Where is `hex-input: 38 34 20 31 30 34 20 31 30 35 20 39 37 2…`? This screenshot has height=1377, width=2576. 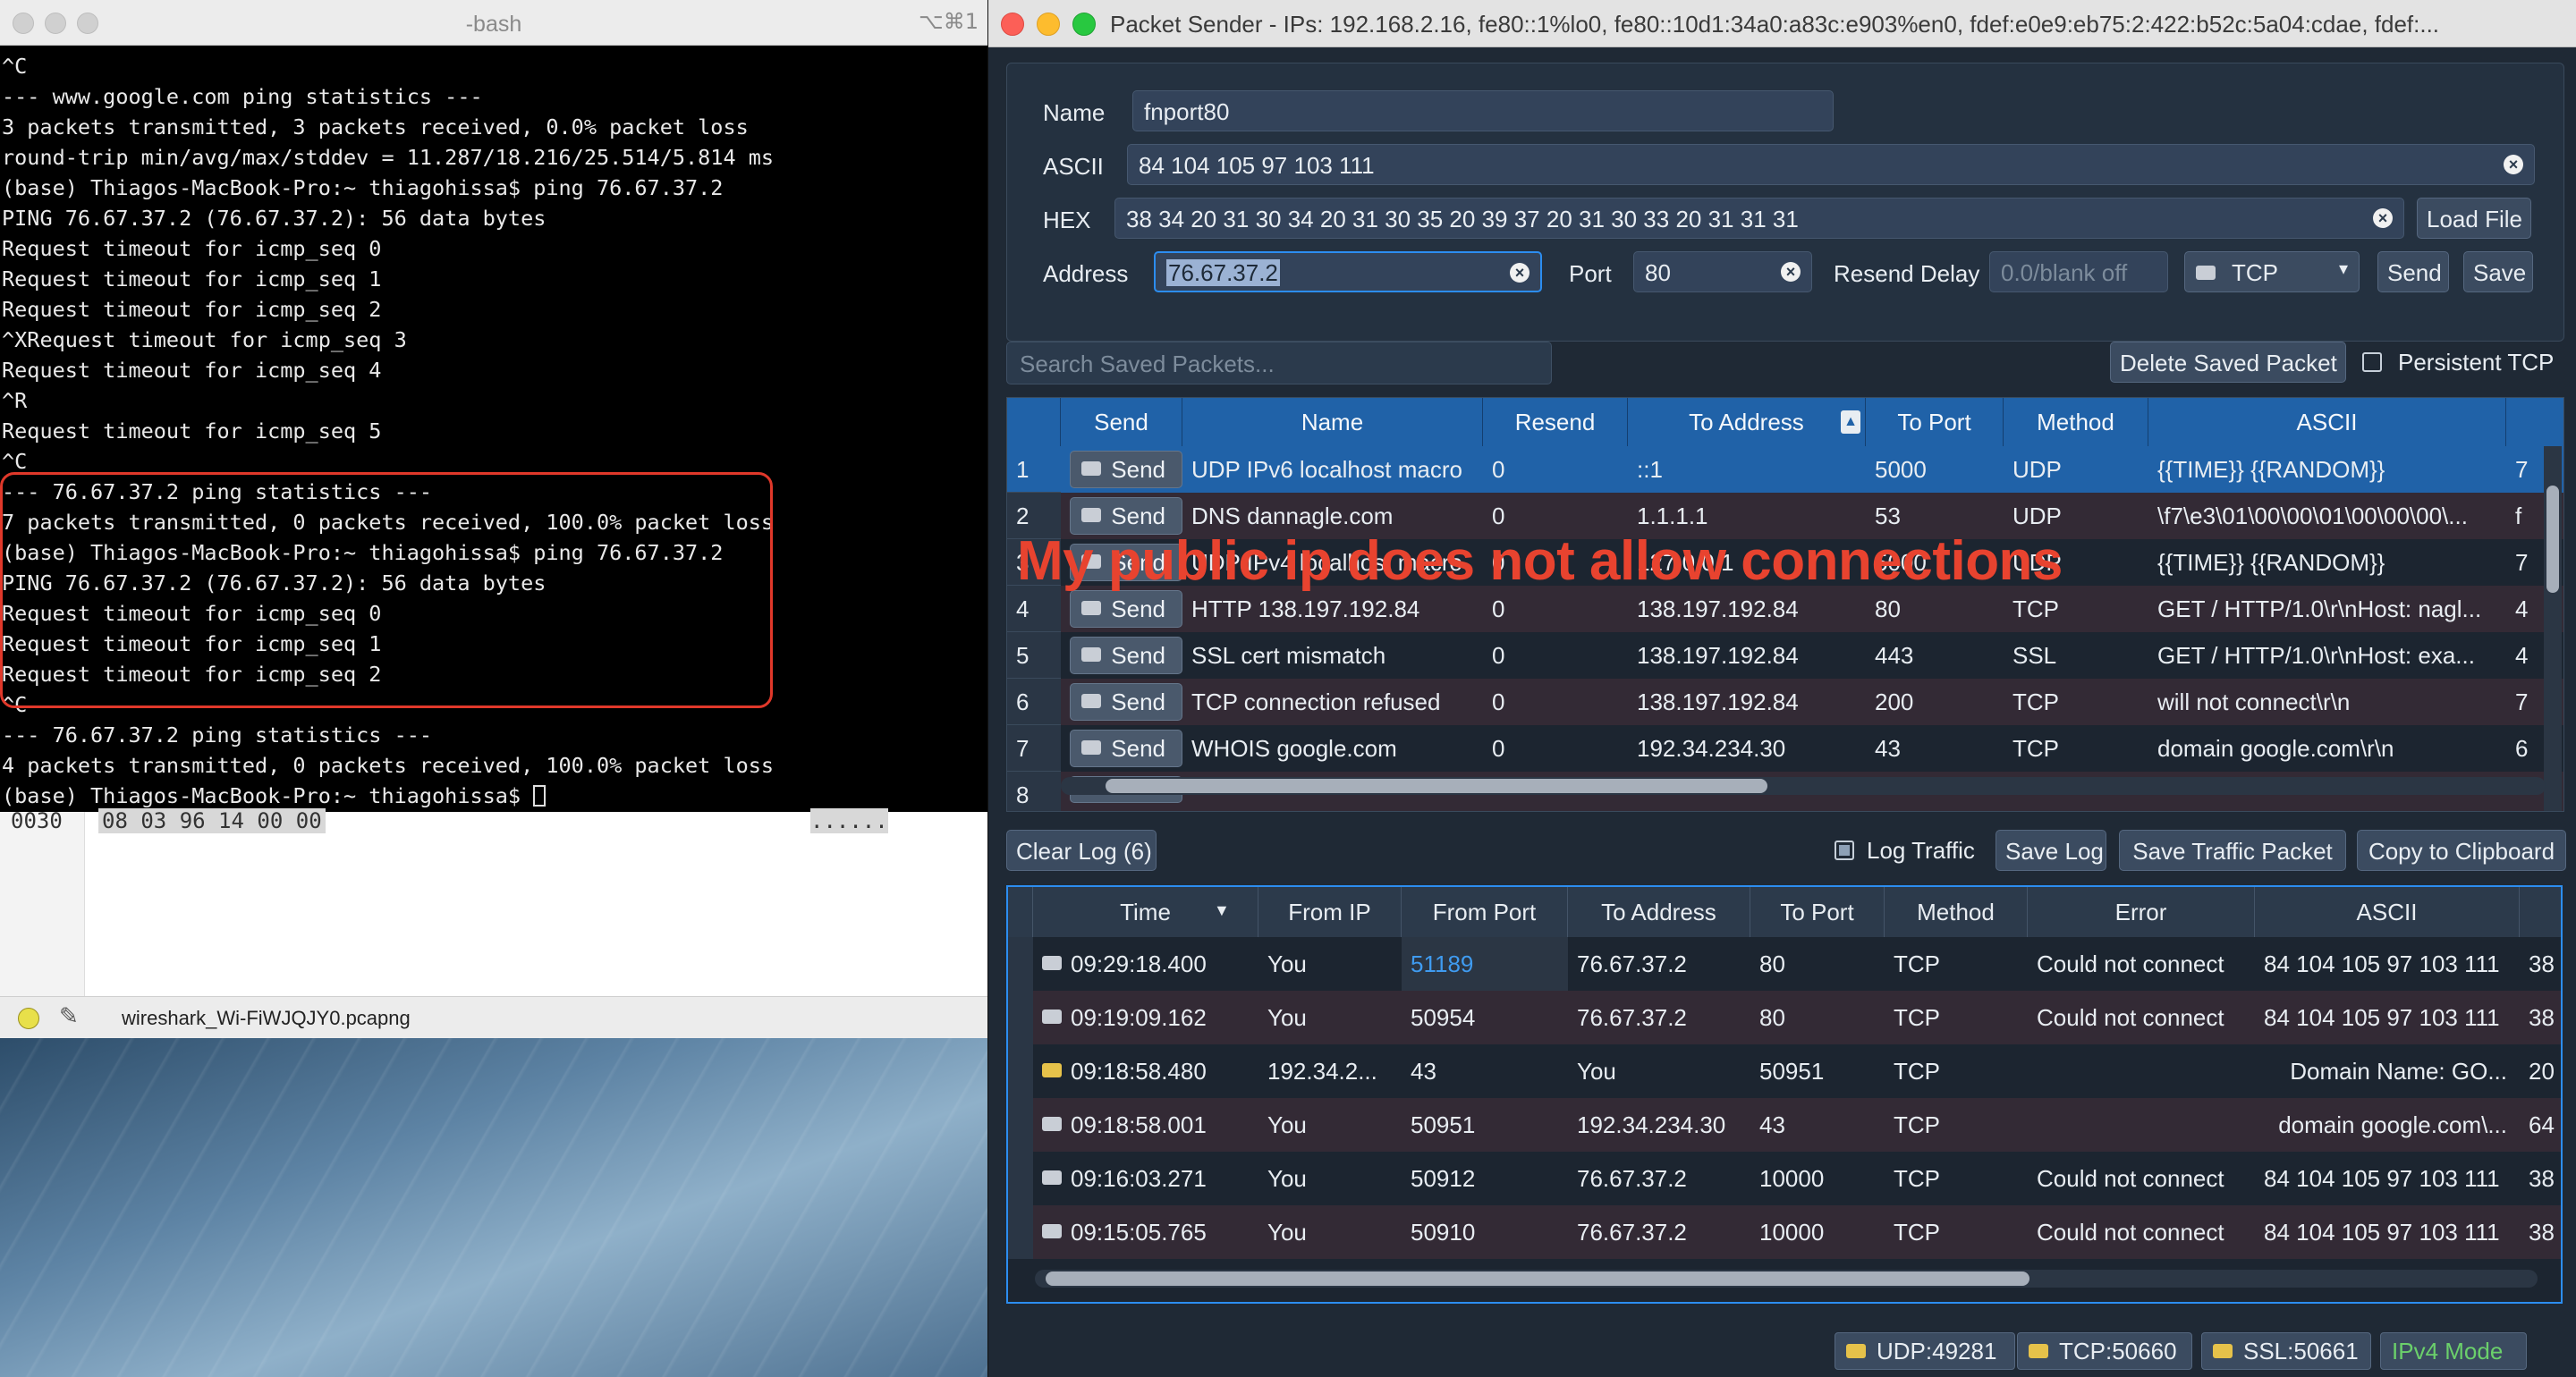 hex-input: 38 34 20 31 30 34 20 31 30 35 20 39 37 2… is located at coordinates (1759, 218).